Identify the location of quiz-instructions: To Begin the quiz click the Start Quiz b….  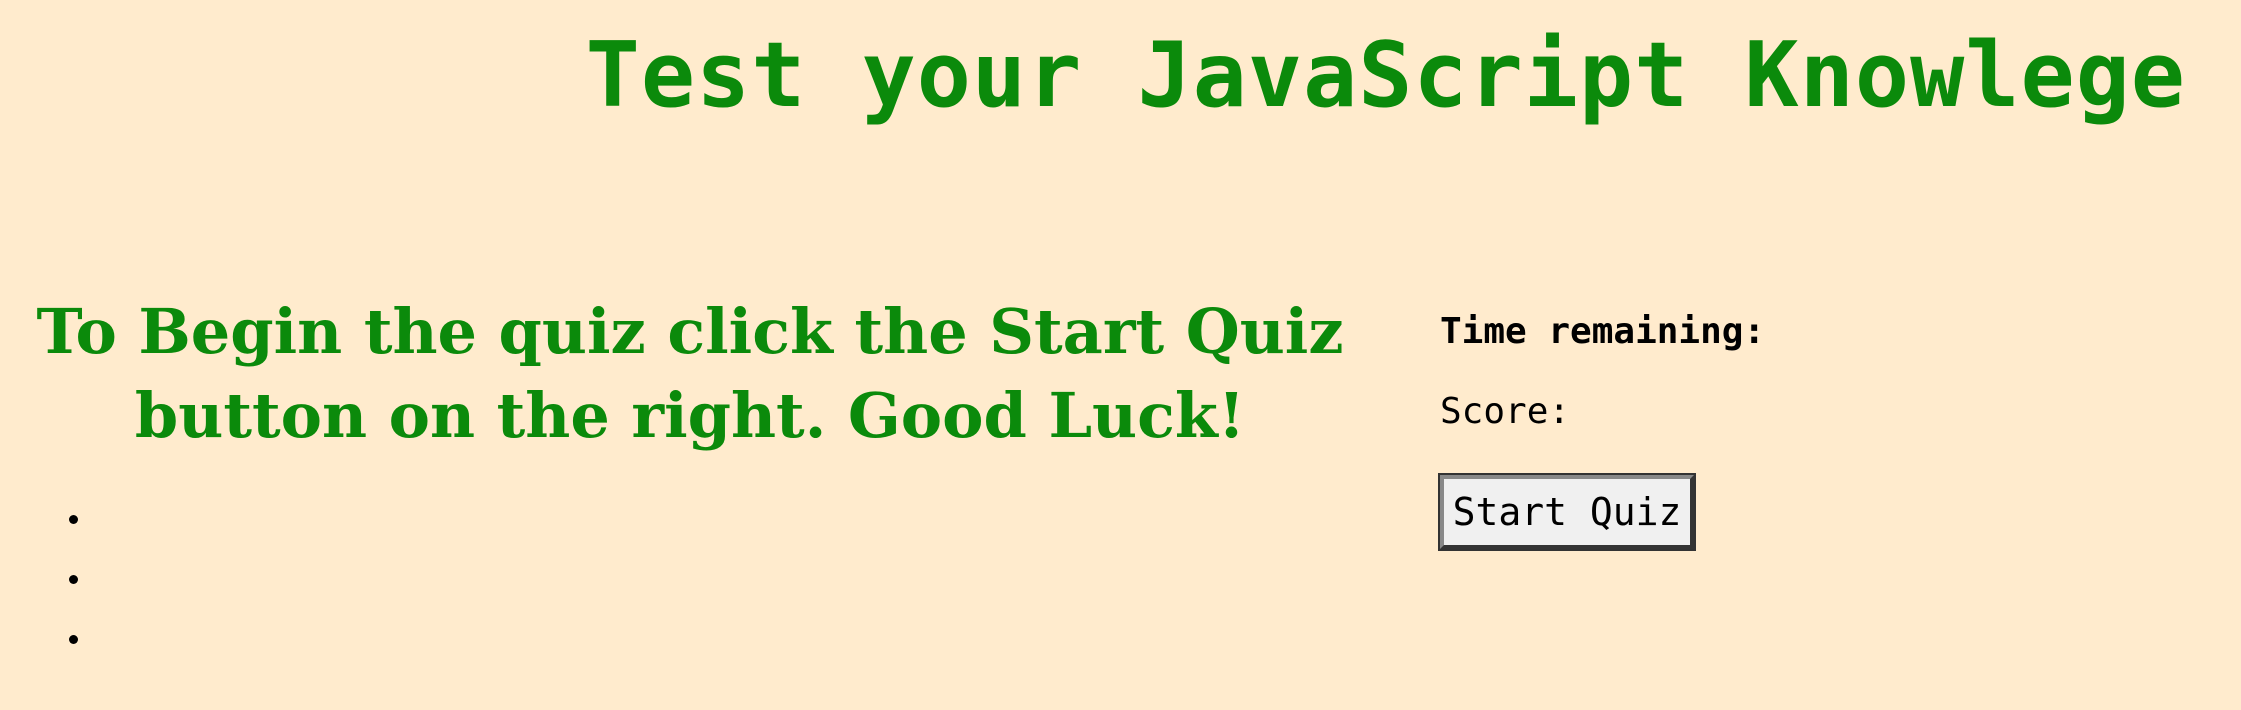
(690, 373).